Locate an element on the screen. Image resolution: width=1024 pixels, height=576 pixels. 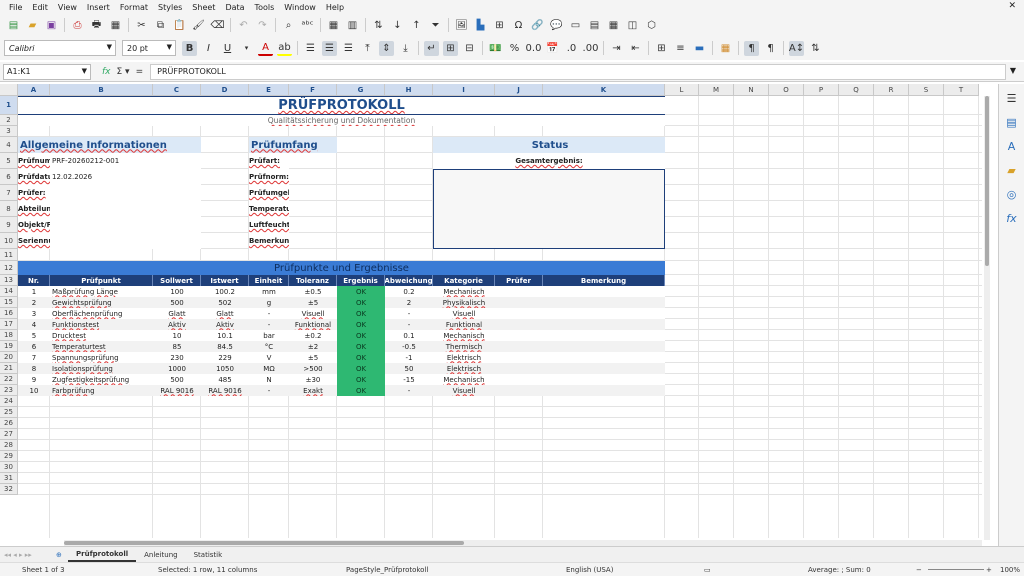
special-character-icon: Ω is located at coordinates (518, 25).